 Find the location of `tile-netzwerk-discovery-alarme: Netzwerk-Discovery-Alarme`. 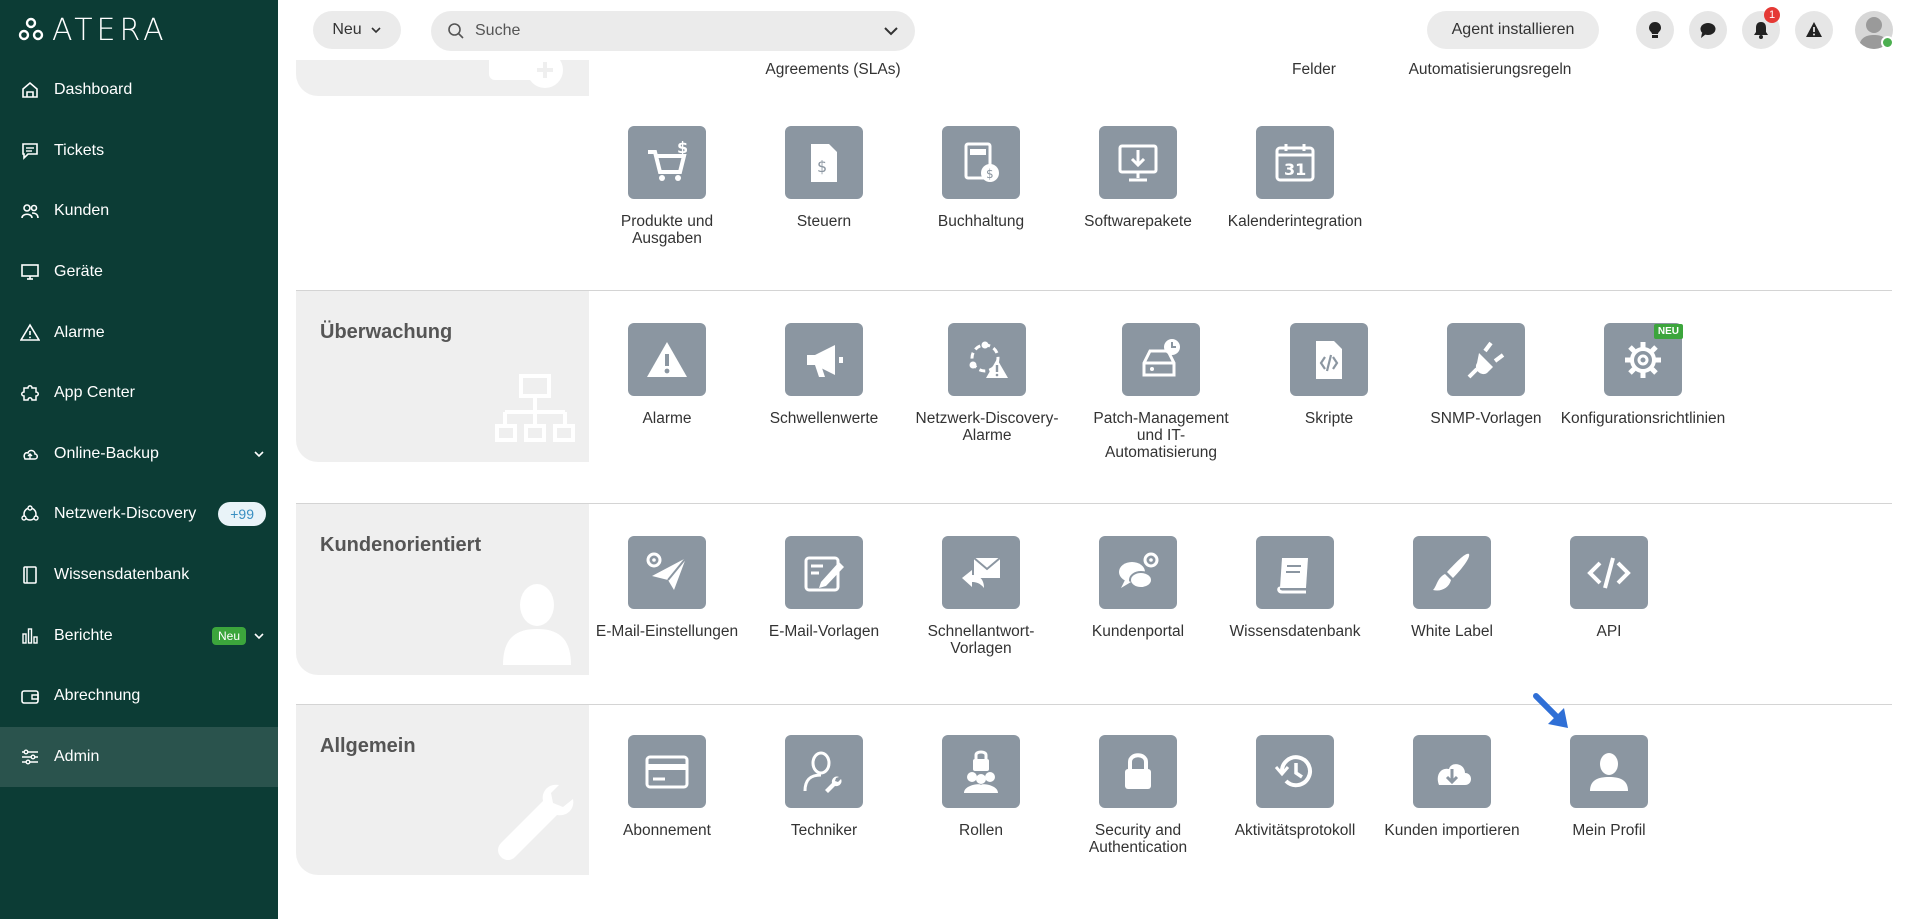

tile-netzwerk-discovery-alarme: Netzwerk-Discovery-Alarme is located at coordinates (987, 383).